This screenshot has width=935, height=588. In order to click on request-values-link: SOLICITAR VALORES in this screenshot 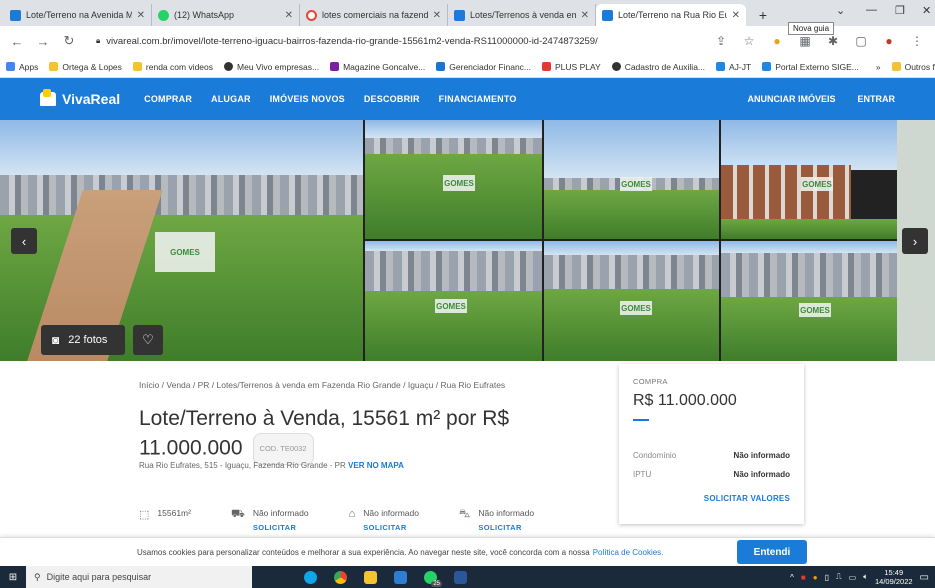, I will do `click(711, 498)`.